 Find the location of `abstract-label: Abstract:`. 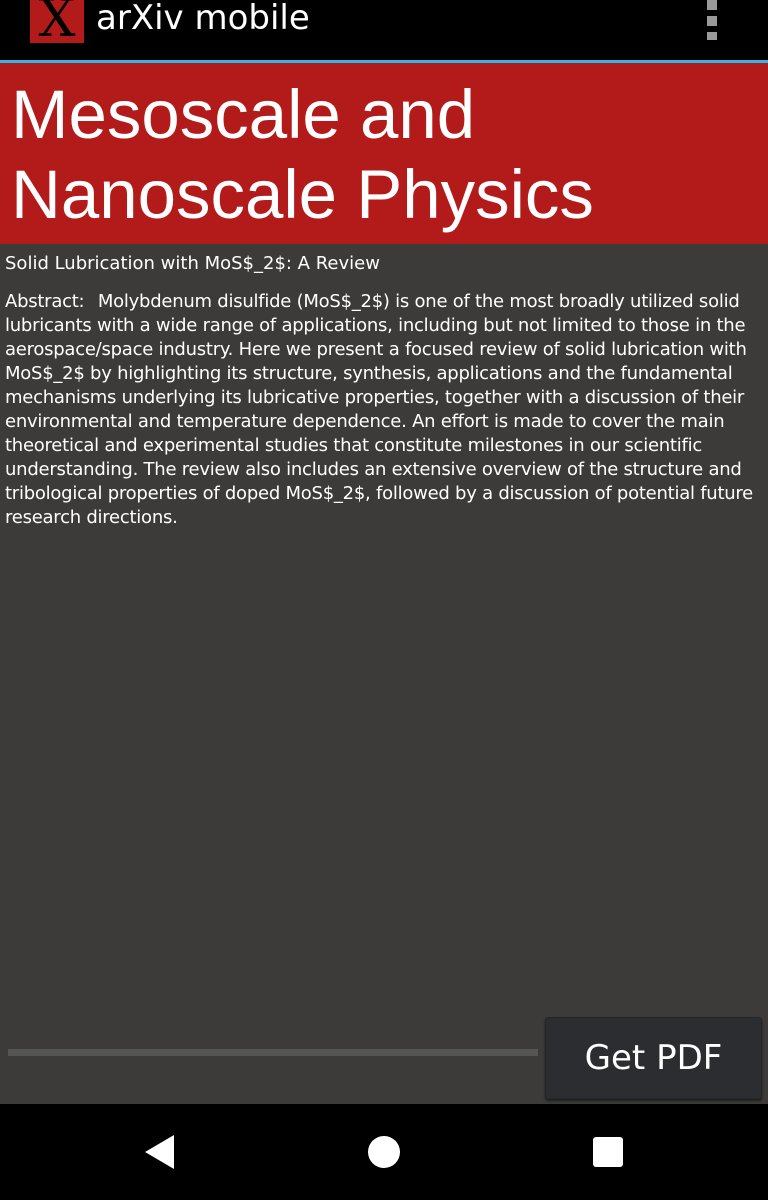

abstract-label: Abstract: is located at coordinates (45, 301).